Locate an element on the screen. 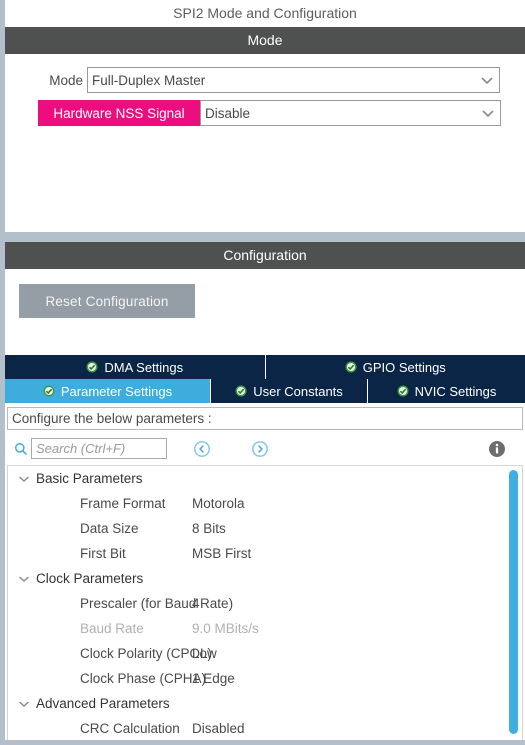 The image size is (525, 745). scrollbar-thumb is located at coordinates (513, 602).